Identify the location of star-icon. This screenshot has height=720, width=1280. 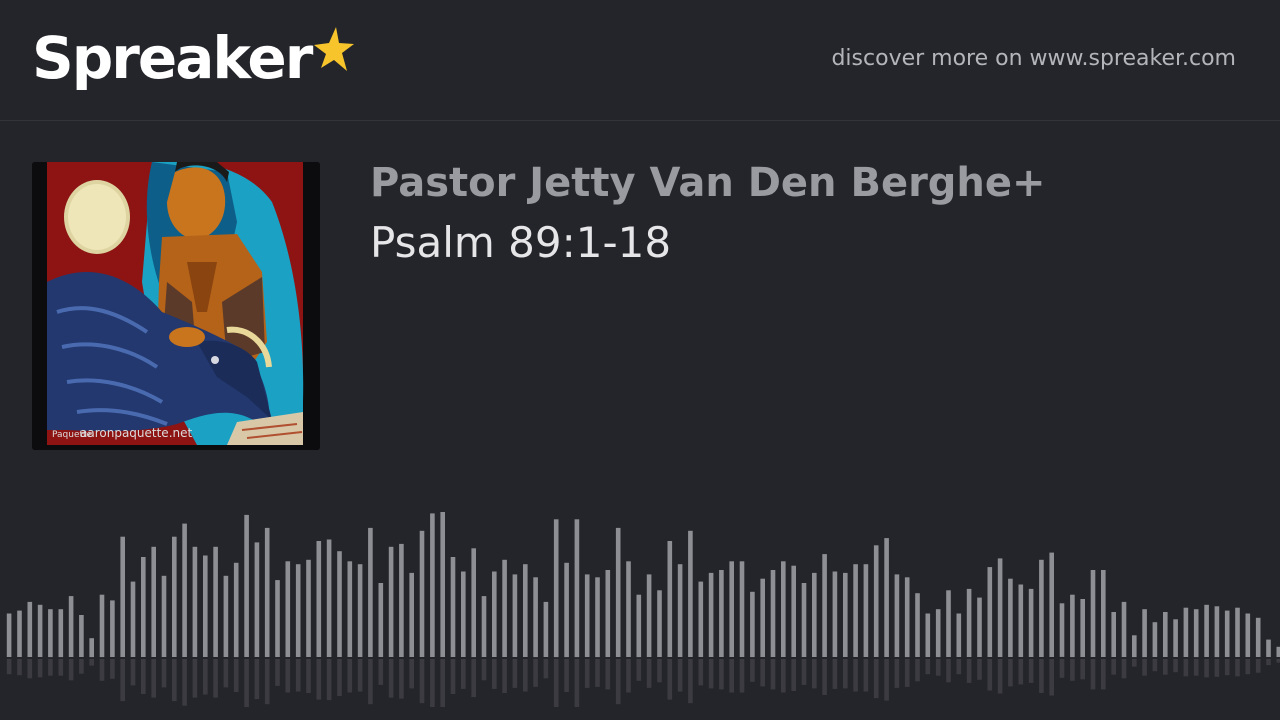
(334, 49).